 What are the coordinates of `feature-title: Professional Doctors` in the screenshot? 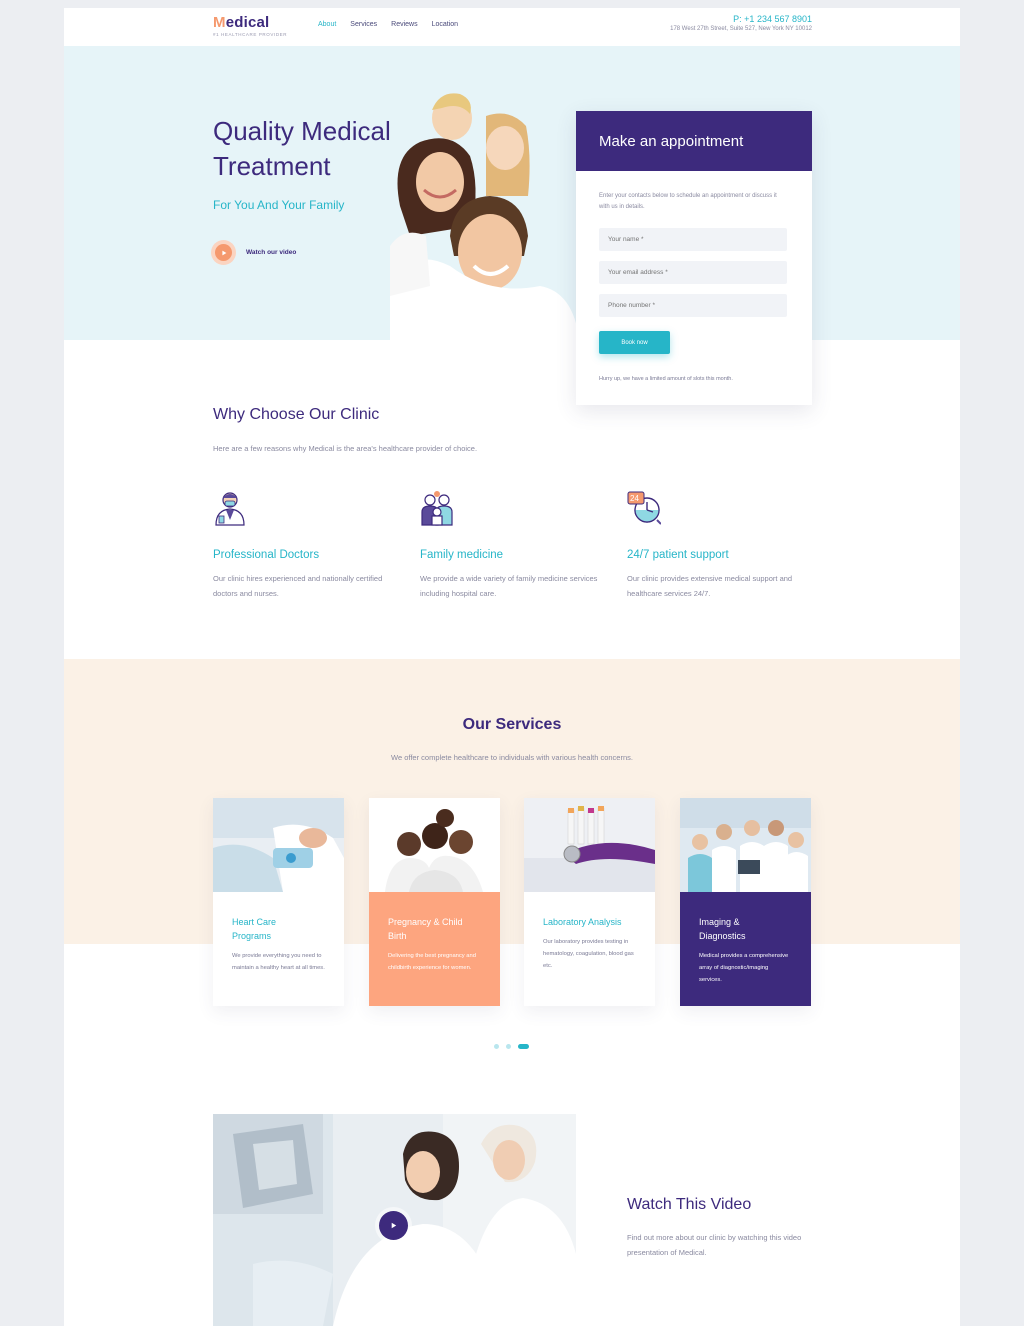 It's located at (266, 555).